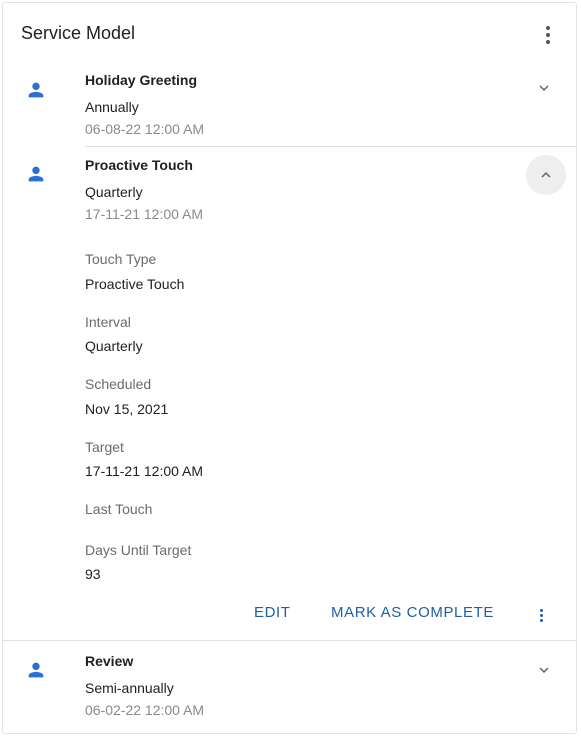  Describe the element at coordinates (104, 447) in the screenshot. I see `detail-label-target: Target` at that location.